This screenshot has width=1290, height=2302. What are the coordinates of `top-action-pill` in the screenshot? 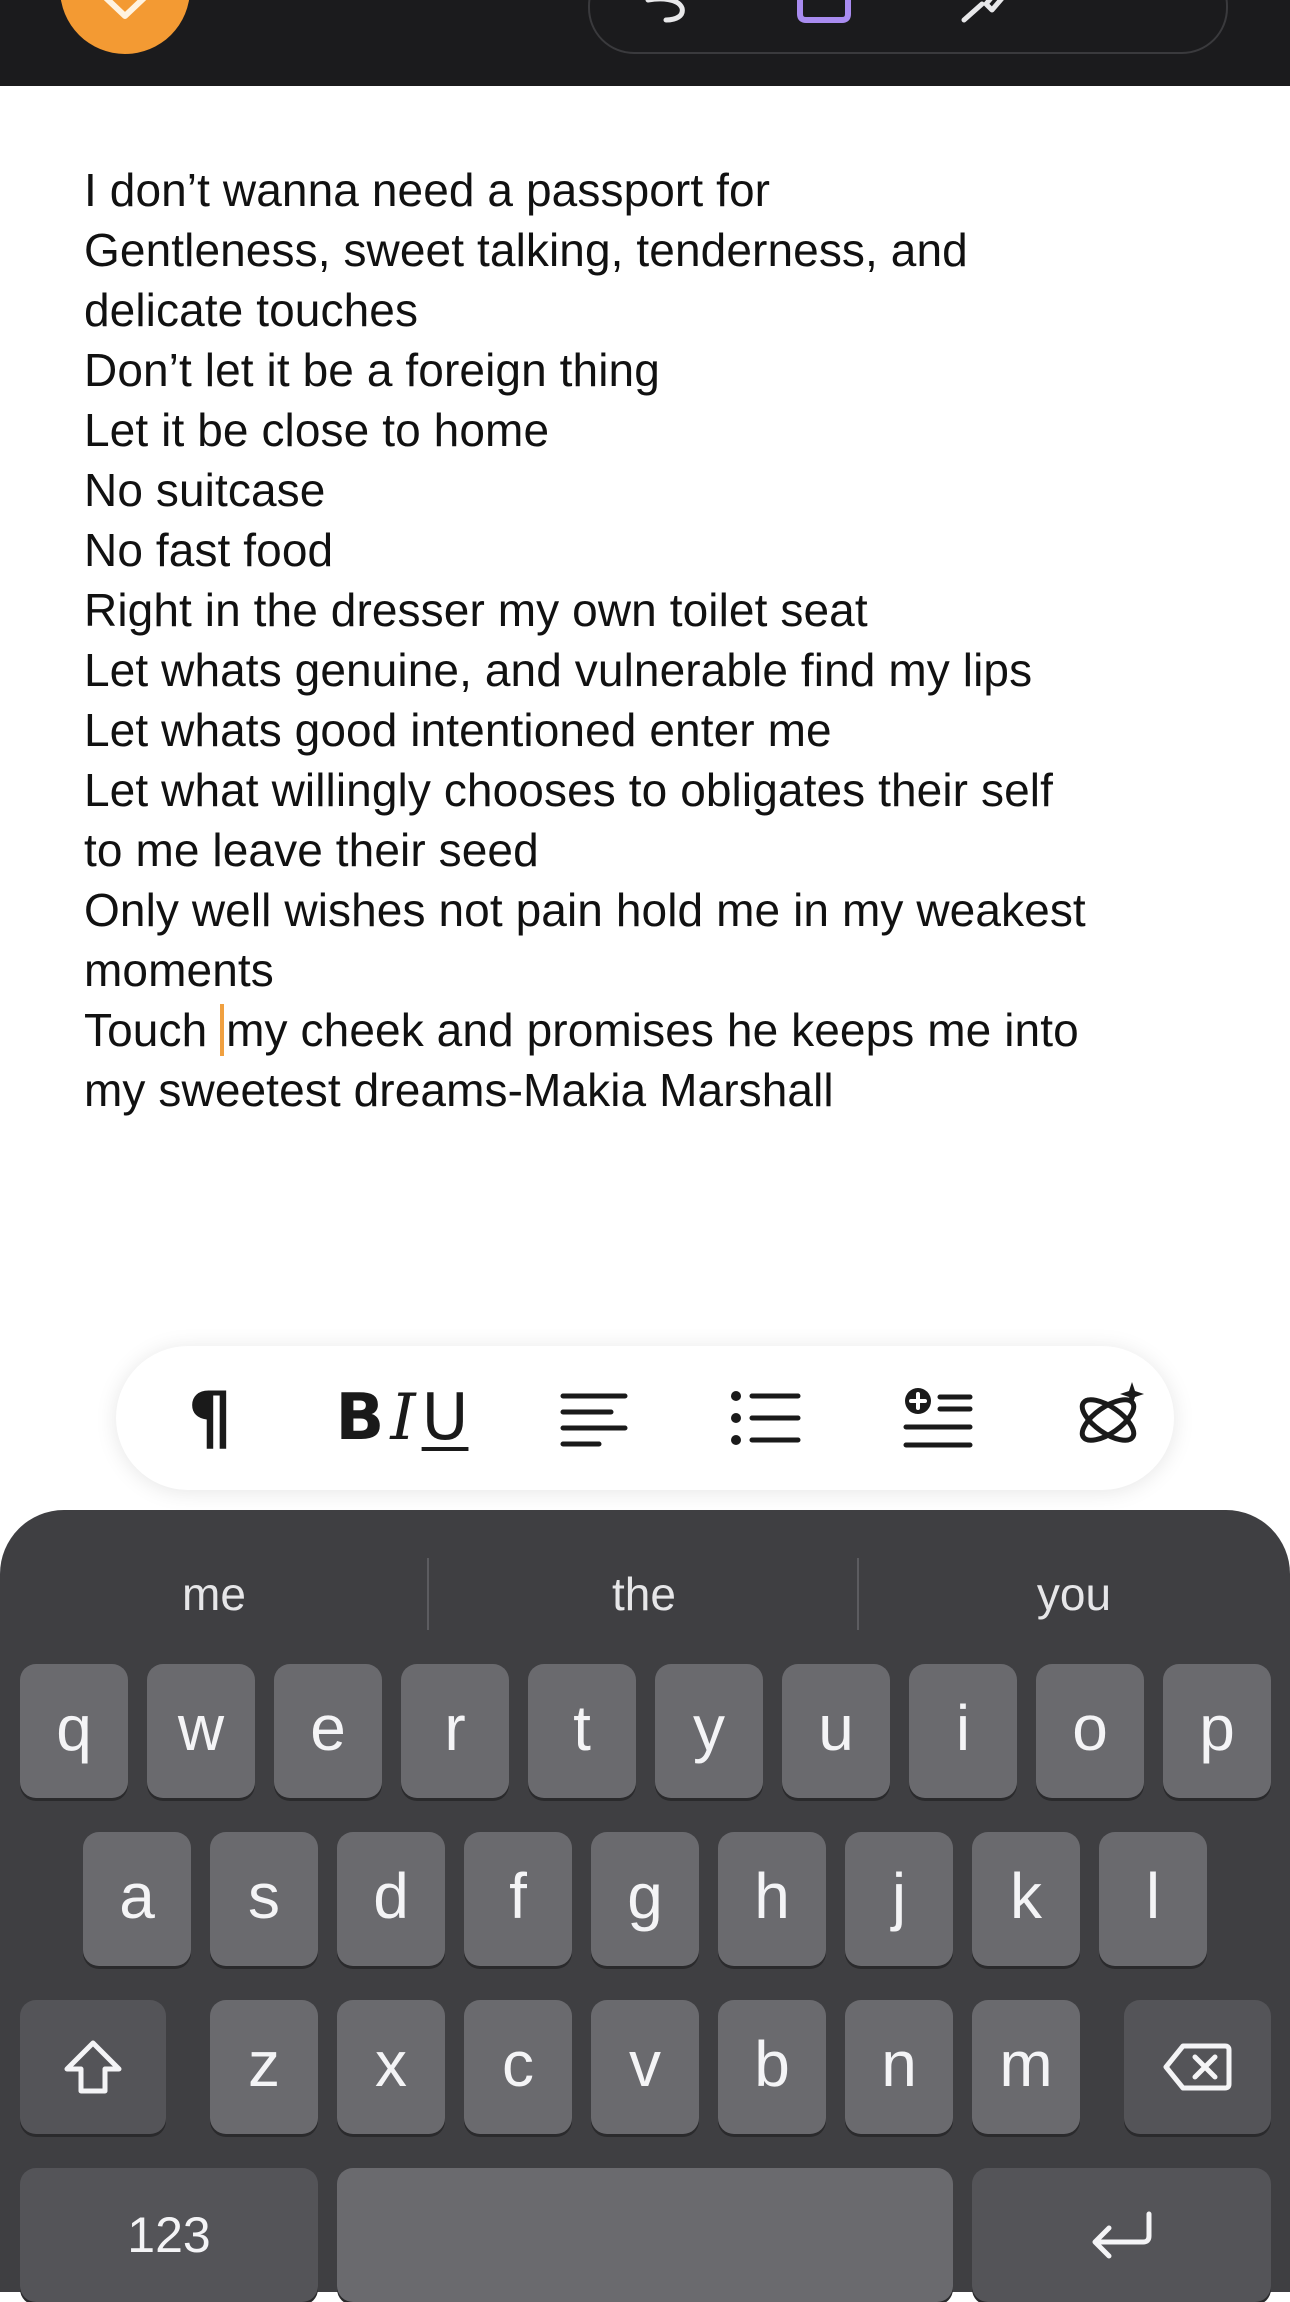 It's located at (908, 27).